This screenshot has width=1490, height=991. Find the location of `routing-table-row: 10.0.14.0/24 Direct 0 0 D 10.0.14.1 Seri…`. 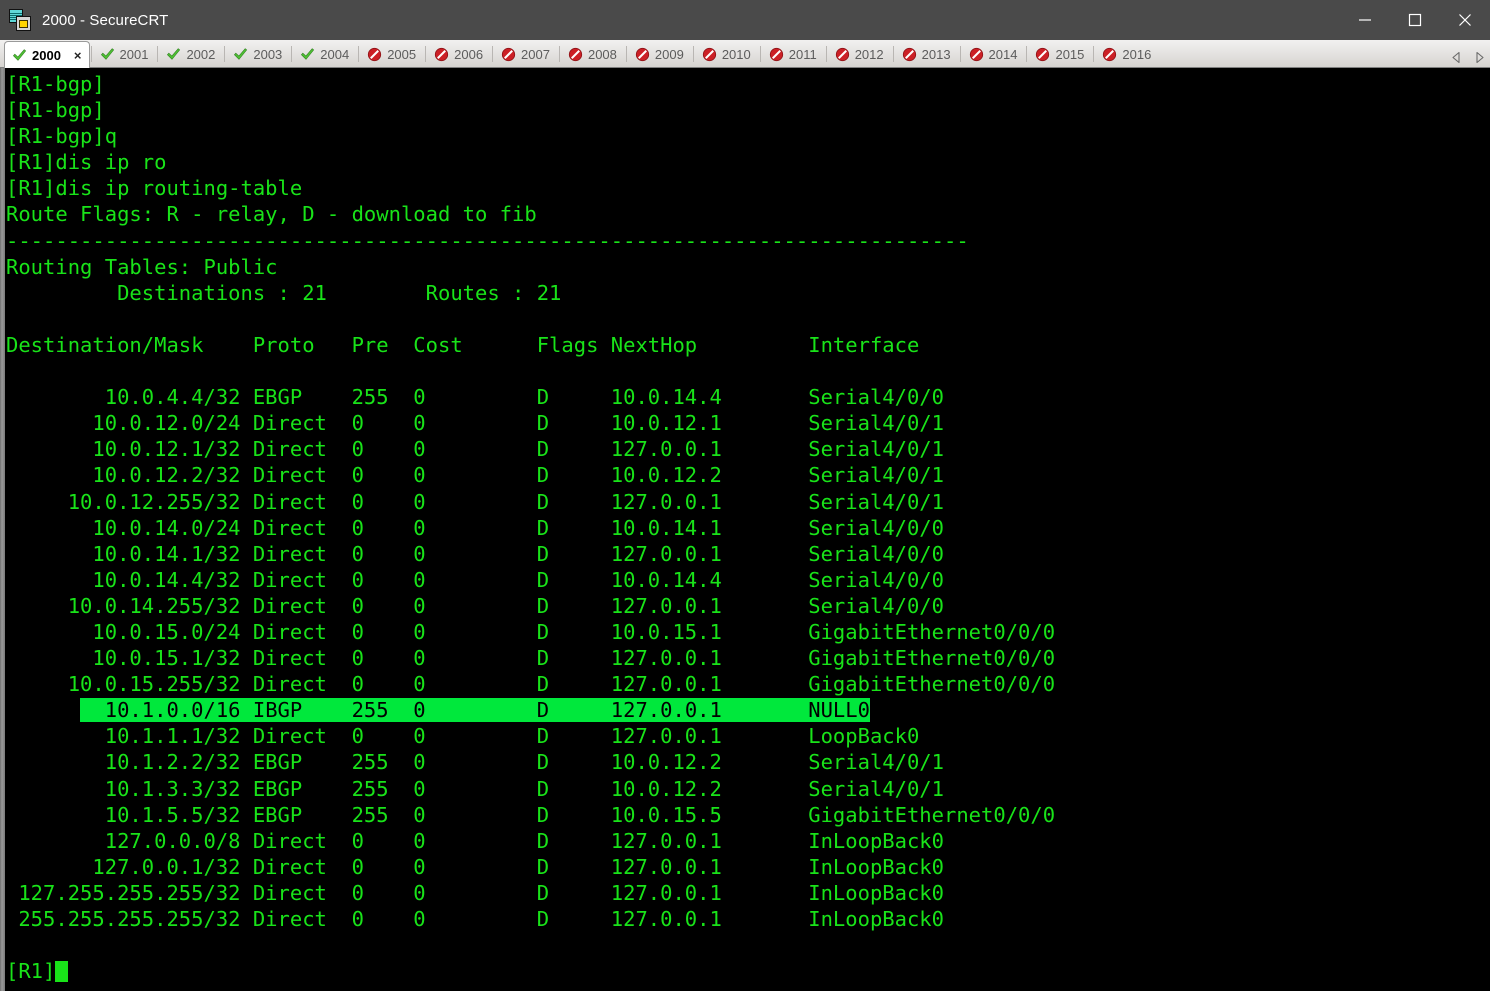

routing-table-row: 10.0.14.0/24 Direct 0 0 D 10.0.14.1 Seri… is located at coordinates (748, 528).